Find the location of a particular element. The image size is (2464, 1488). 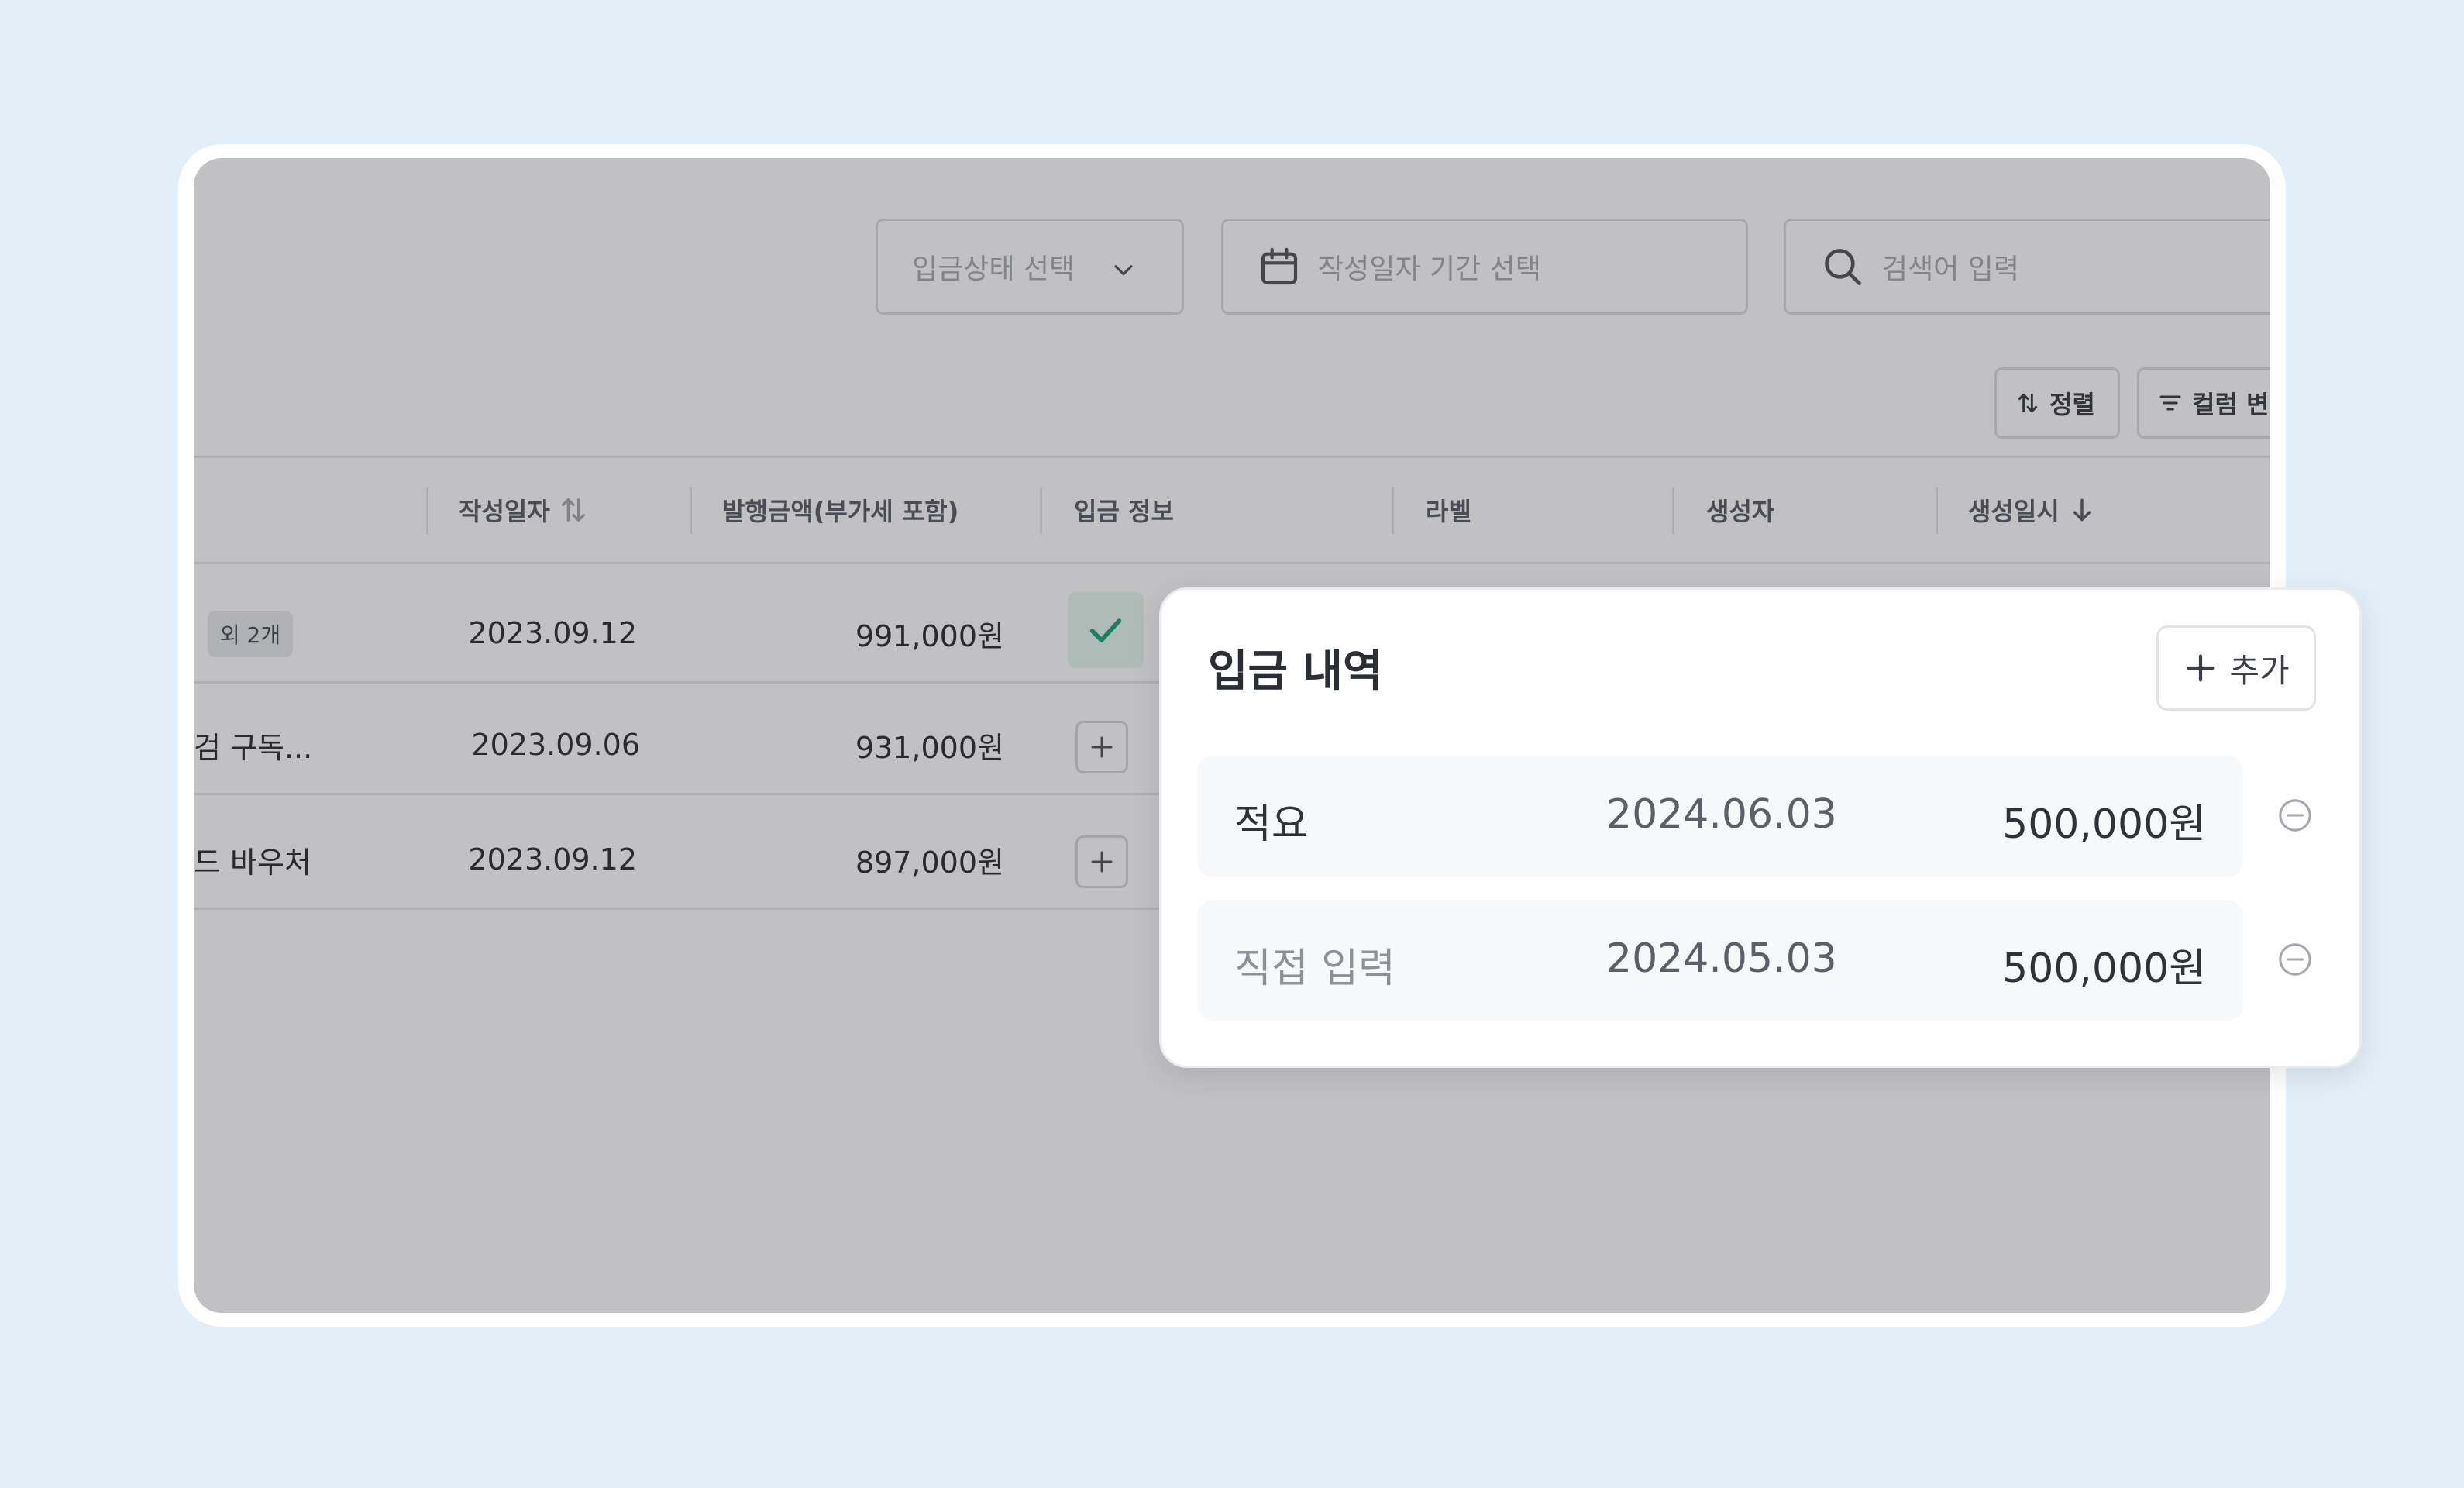

th-written-date: 작성일자 is located at coordinates (524, 510).